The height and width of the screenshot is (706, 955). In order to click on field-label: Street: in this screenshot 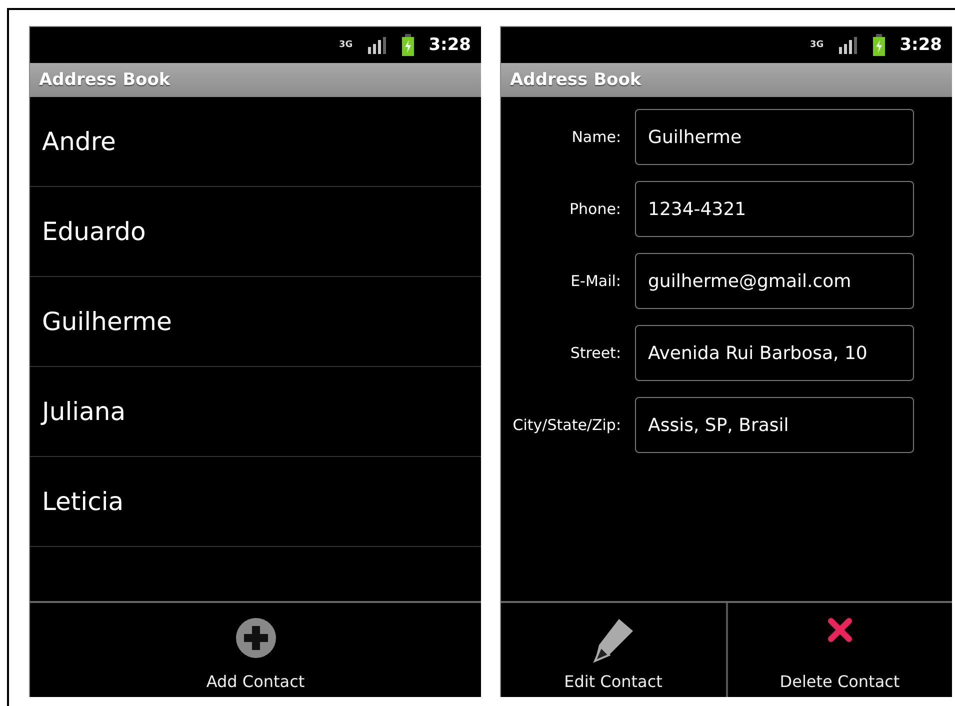, I will do `click(595, 353)`.